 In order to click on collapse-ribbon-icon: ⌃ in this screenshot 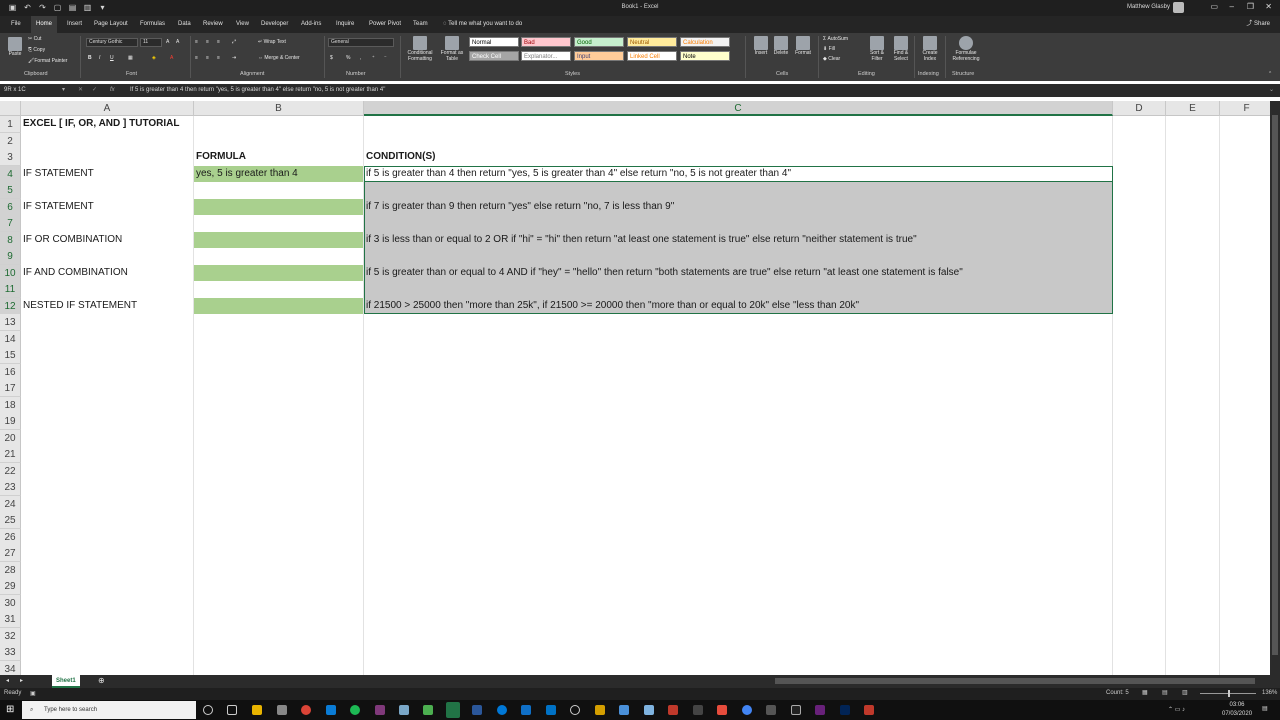, I will do `click(1270, 74)`.